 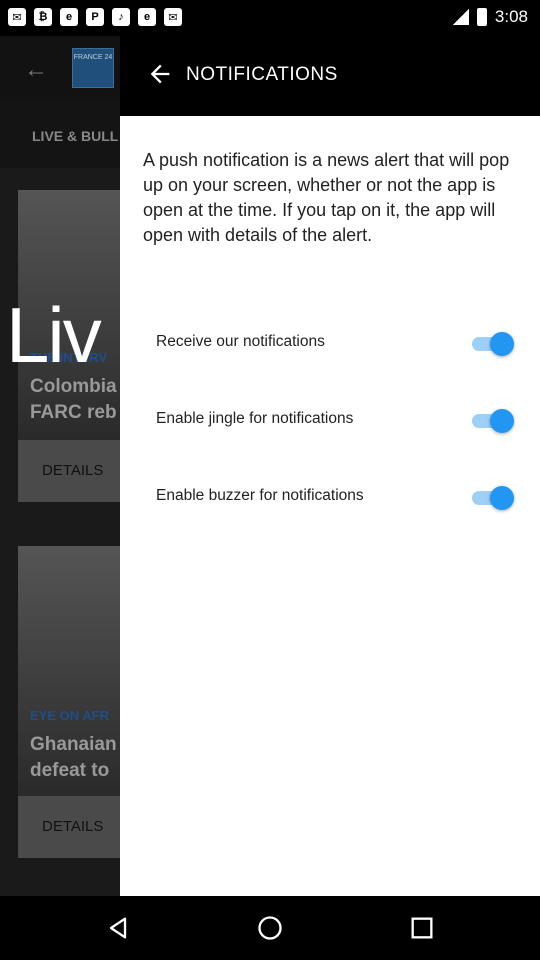 I want to click on card-title: Colombia FARC reb, so click(x=73, y=399).